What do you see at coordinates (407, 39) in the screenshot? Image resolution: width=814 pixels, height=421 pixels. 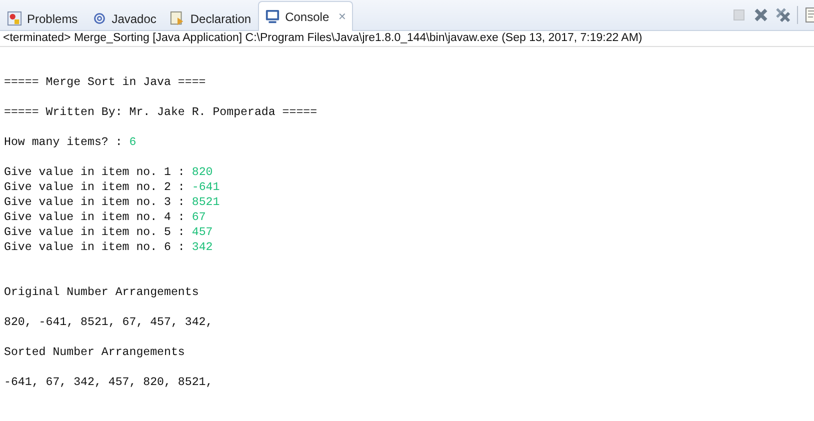 I see `process-status: <terminated> Merge_Sorting [Java Application] C:\Program Files\Java\jre1.8.0_144\bin\javaw.exe (Sep 13, 2017, 7:19:22 AM)` at bounding box center [407, 39].